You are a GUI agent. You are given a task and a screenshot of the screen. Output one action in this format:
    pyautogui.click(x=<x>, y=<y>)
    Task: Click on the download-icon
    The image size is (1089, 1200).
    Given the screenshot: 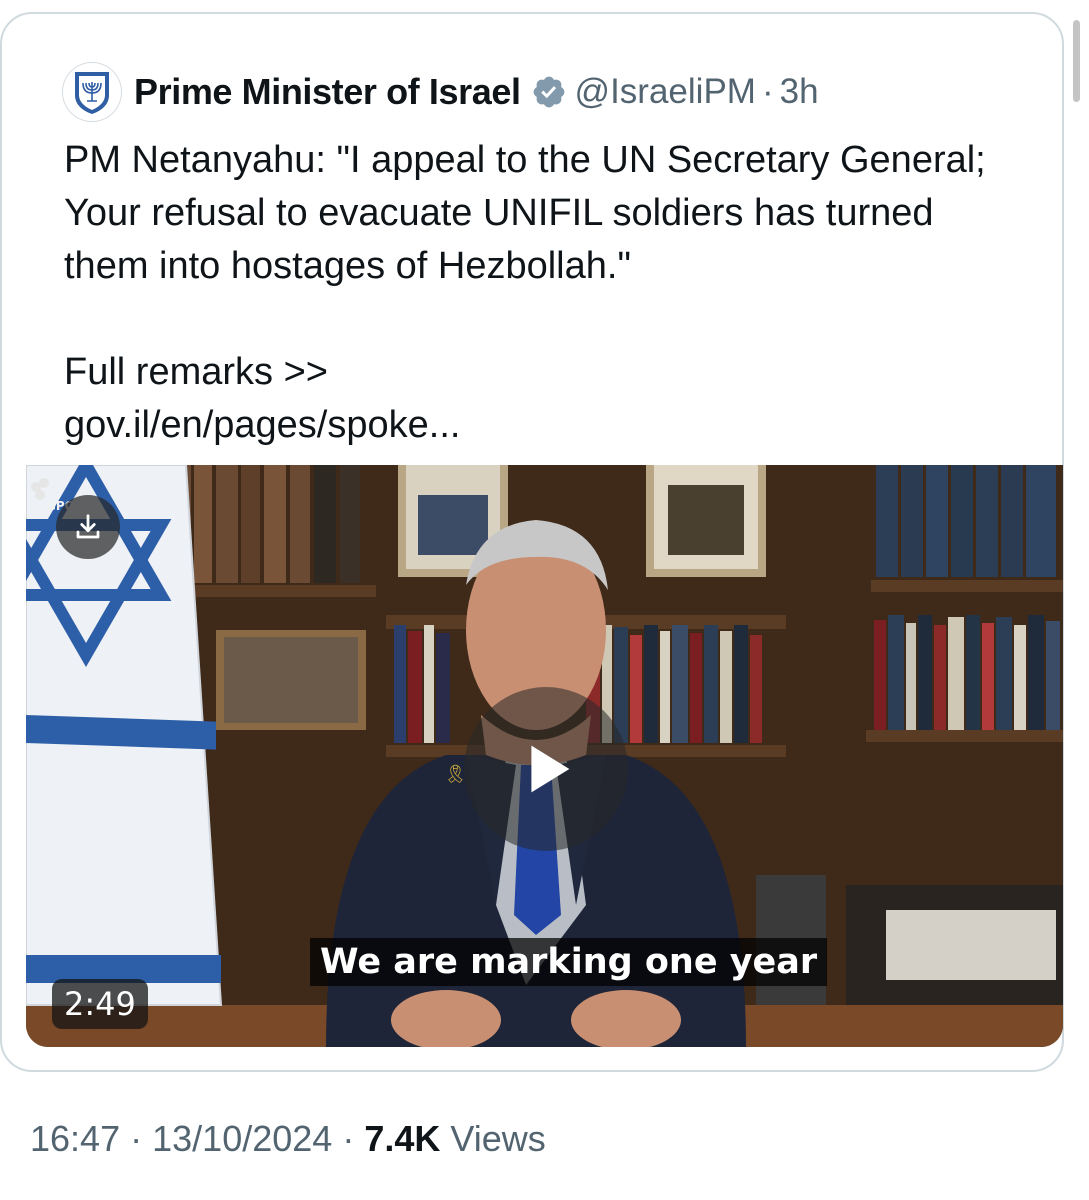 What is the action you would take?
    pyautogui.click(x=88, y=526)
    